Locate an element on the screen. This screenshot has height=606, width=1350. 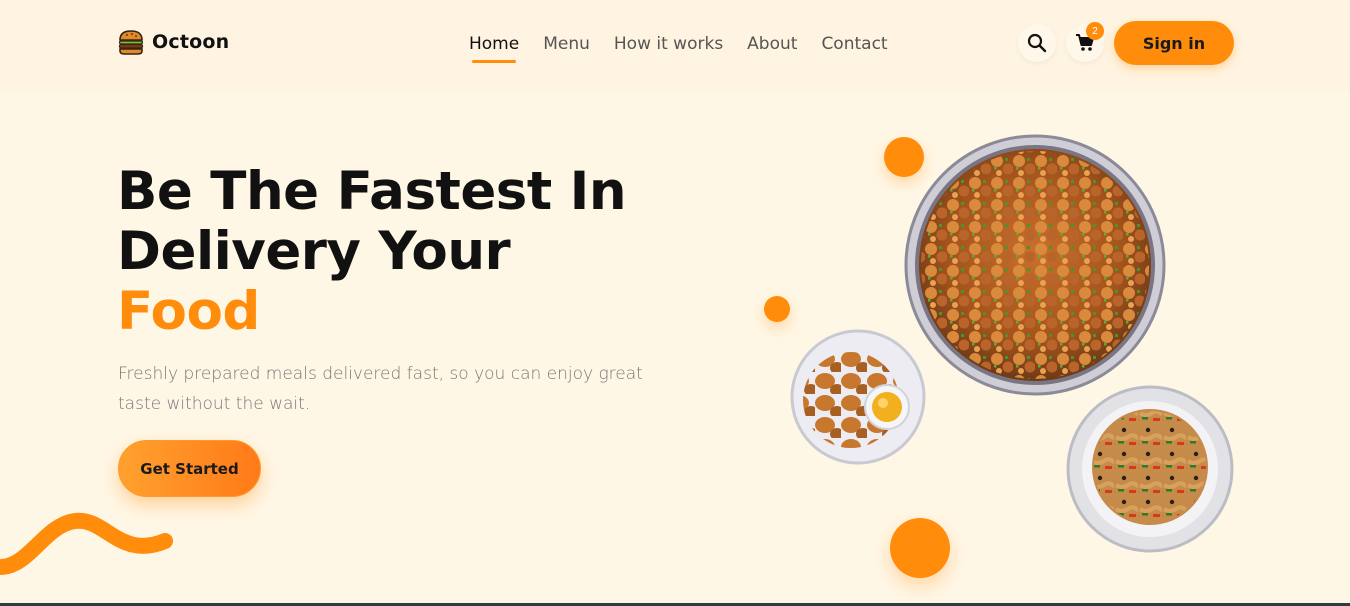
main-nav: Home Menu How it works About Contact is located at coordinates (690, 48).